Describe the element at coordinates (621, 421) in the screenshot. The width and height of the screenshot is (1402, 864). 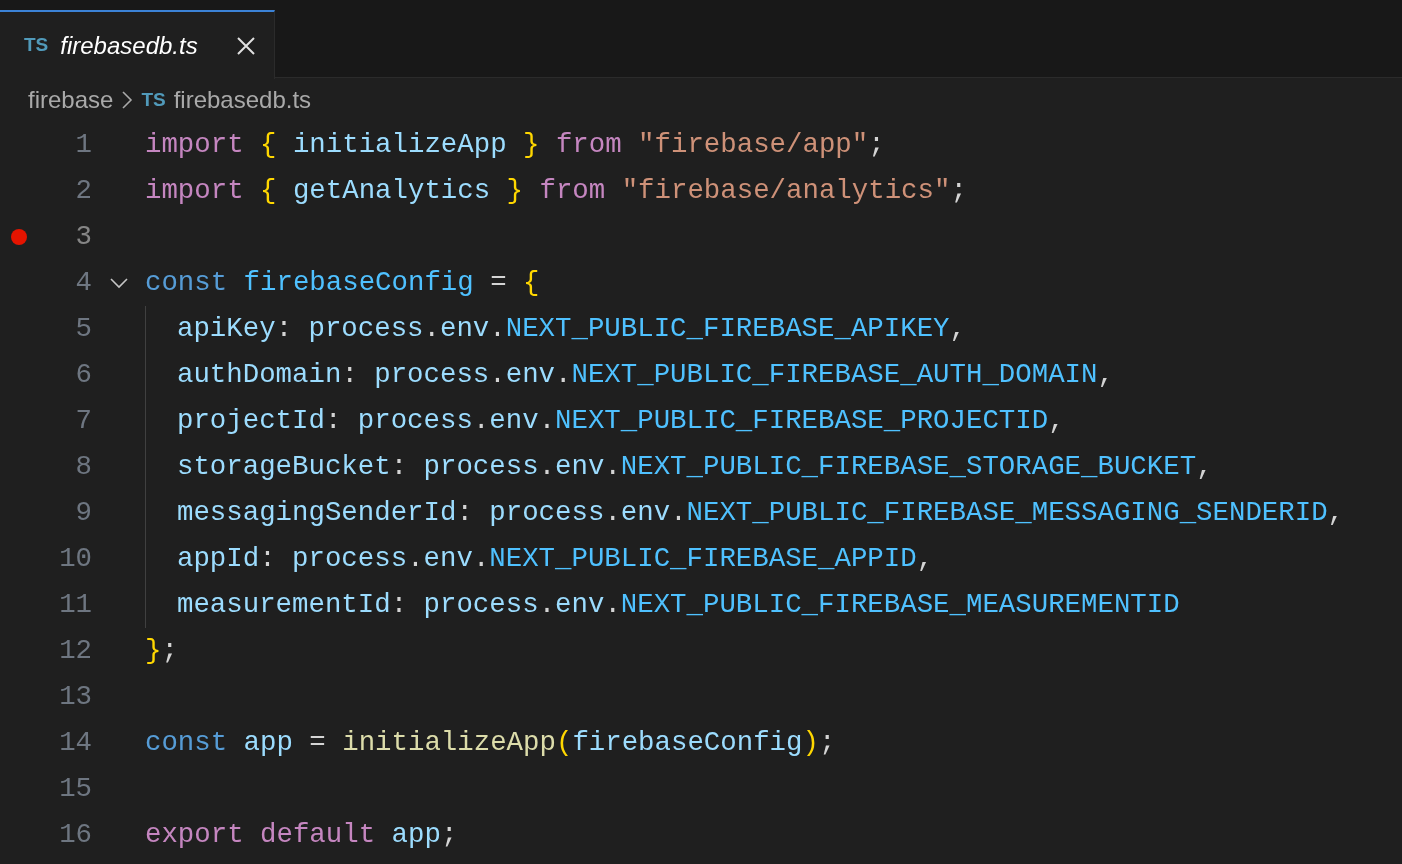
I see `code-line: projectId: process.env.NEXT_PUBLIC_FIREBASE_PROJECTID,` at that location.